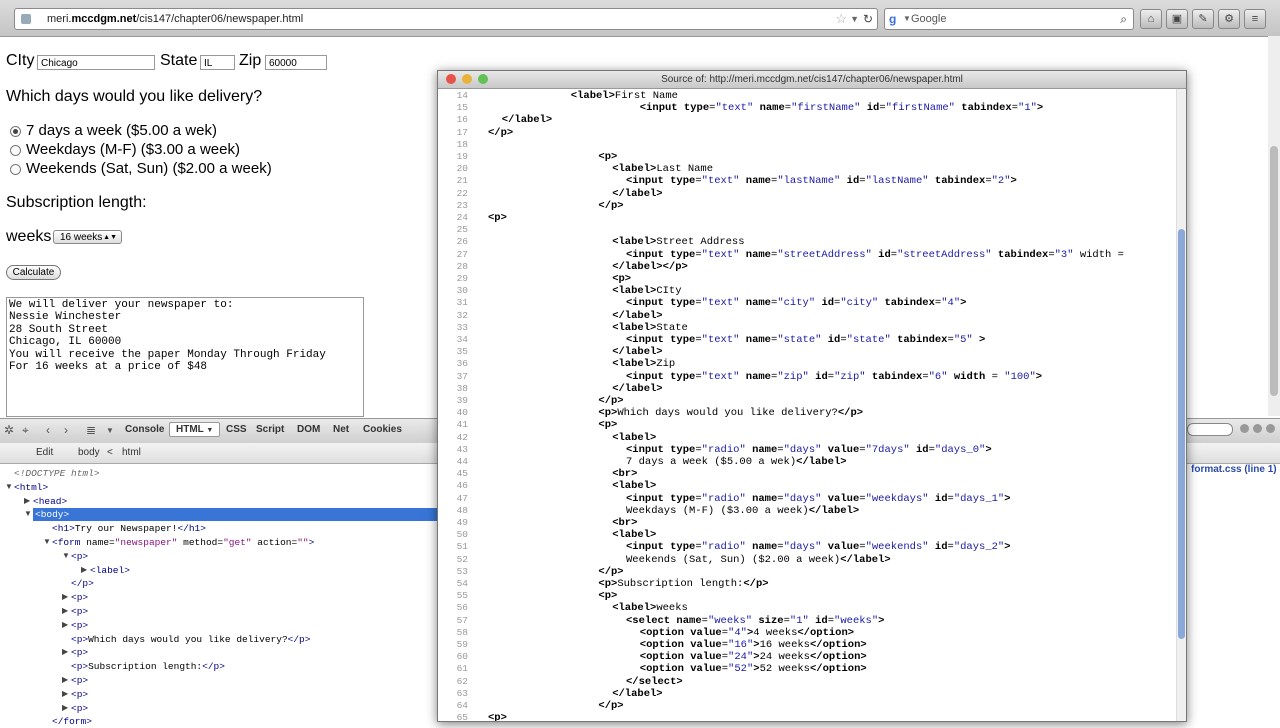 Image resolution: width=1280 pixels, height=728 pixels. Describe the element at coordinates (1210, 429) in the screenshot. I see `firebug-search-input` at that location.